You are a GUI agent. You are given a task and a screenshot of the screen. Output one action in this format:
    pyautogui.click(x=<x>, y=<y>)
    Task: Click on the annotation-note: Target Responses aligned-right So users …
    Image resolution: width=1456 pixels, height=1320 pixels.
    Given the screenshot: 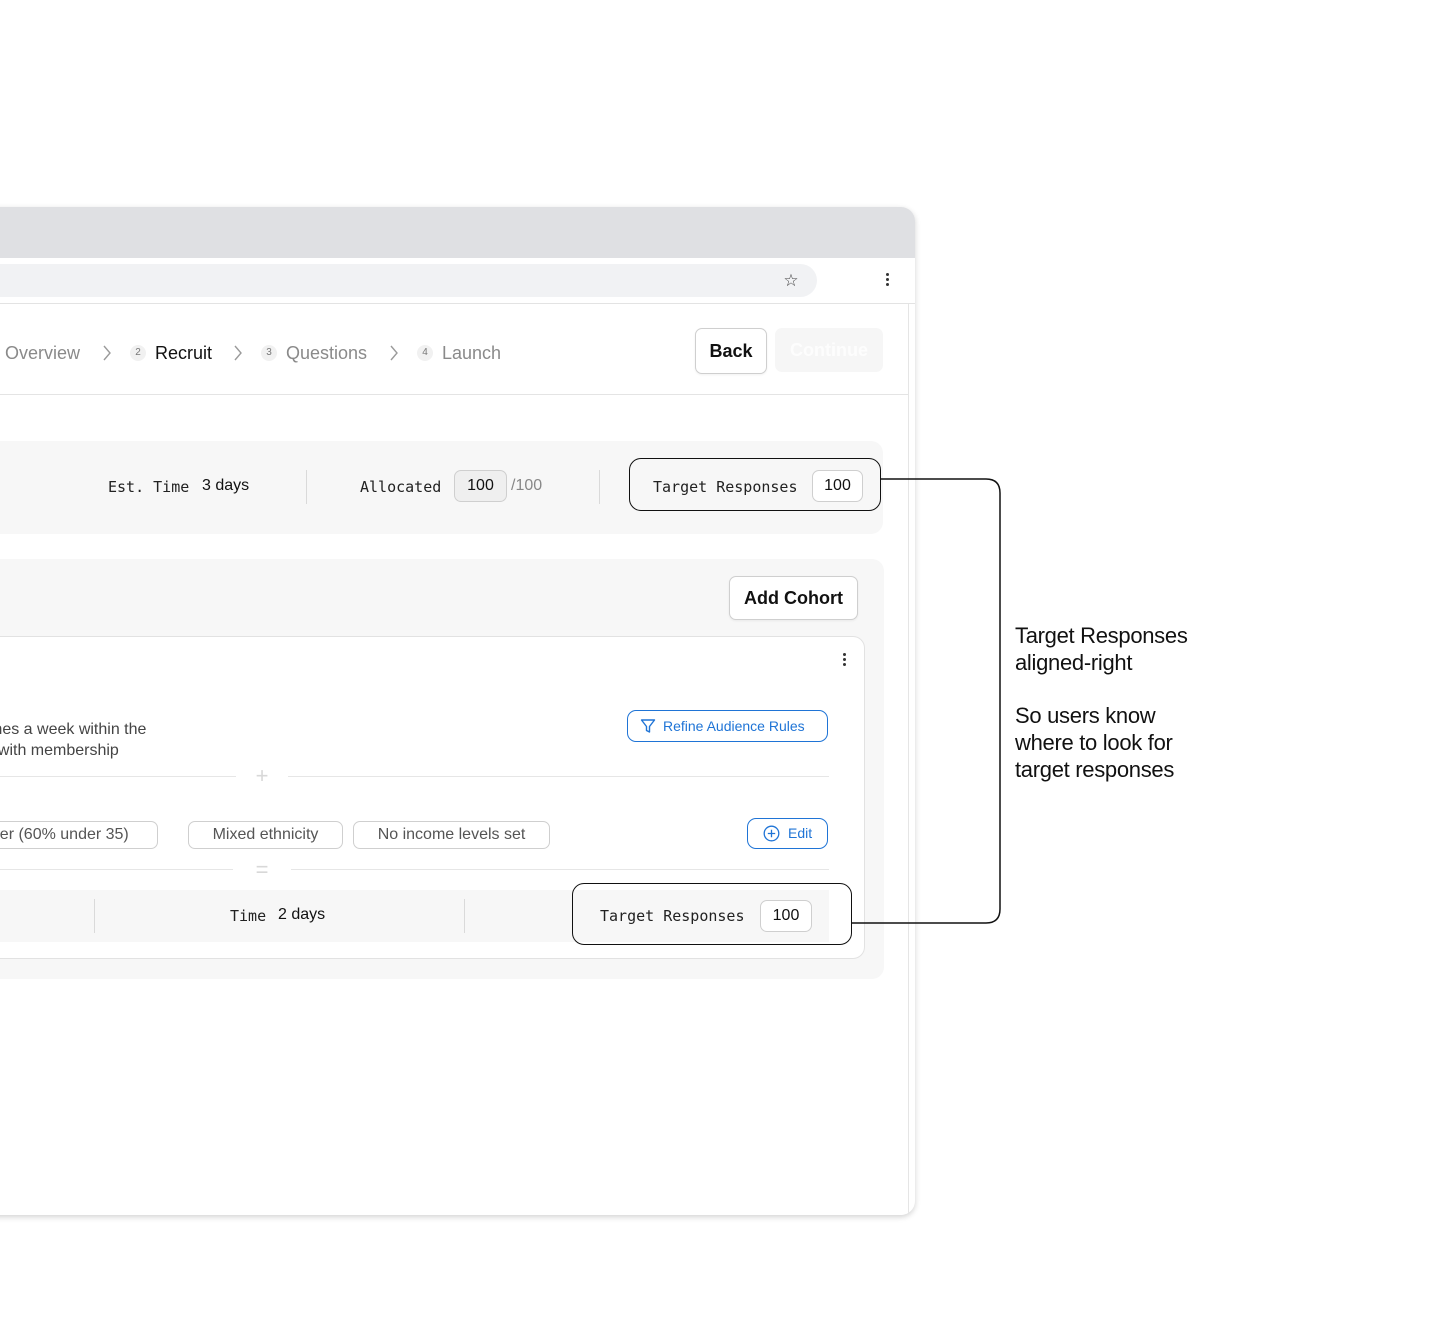 What is the action you would take?
    pyautogui.click(x=1101, y=702)
    